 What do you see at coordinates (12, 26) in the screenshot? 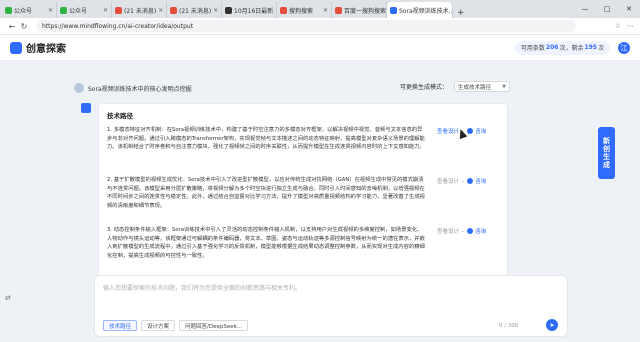
I see `back-icon: ←` at bounding box center [12, 26].